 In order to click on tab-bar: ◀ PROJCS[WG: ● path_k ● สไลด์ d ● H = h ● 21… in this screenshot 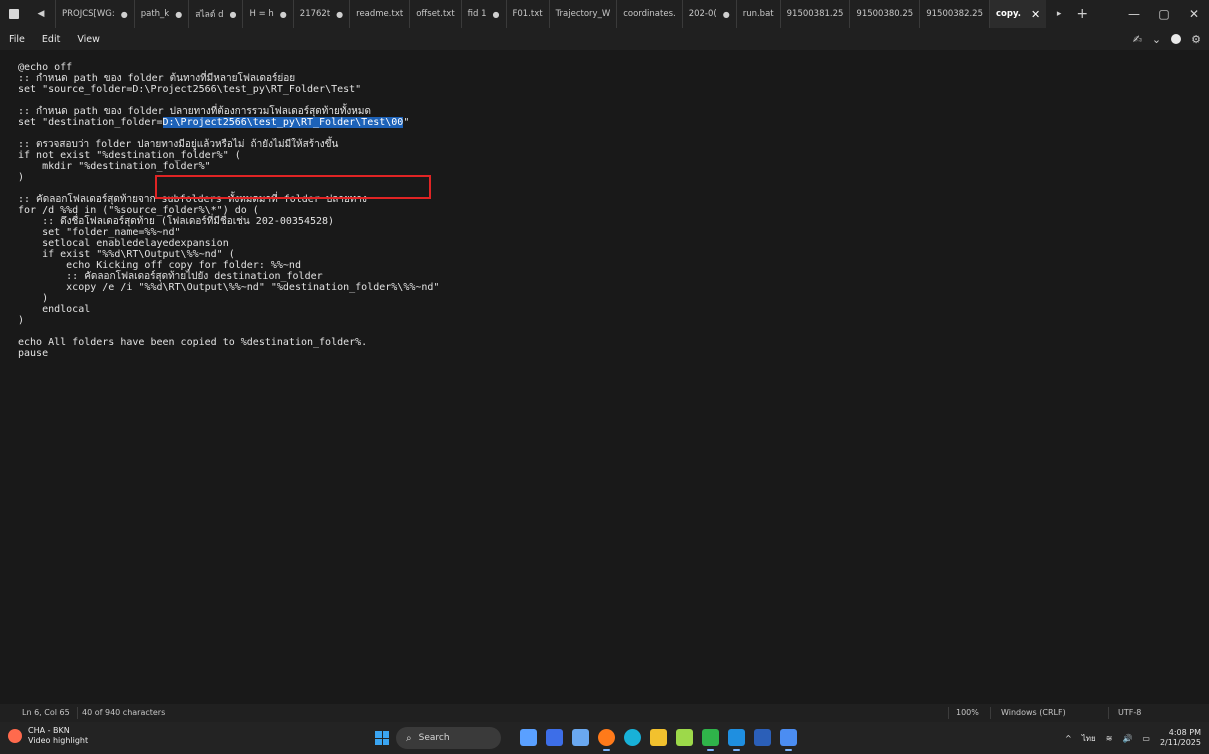, I will do `click(604, 14)`.